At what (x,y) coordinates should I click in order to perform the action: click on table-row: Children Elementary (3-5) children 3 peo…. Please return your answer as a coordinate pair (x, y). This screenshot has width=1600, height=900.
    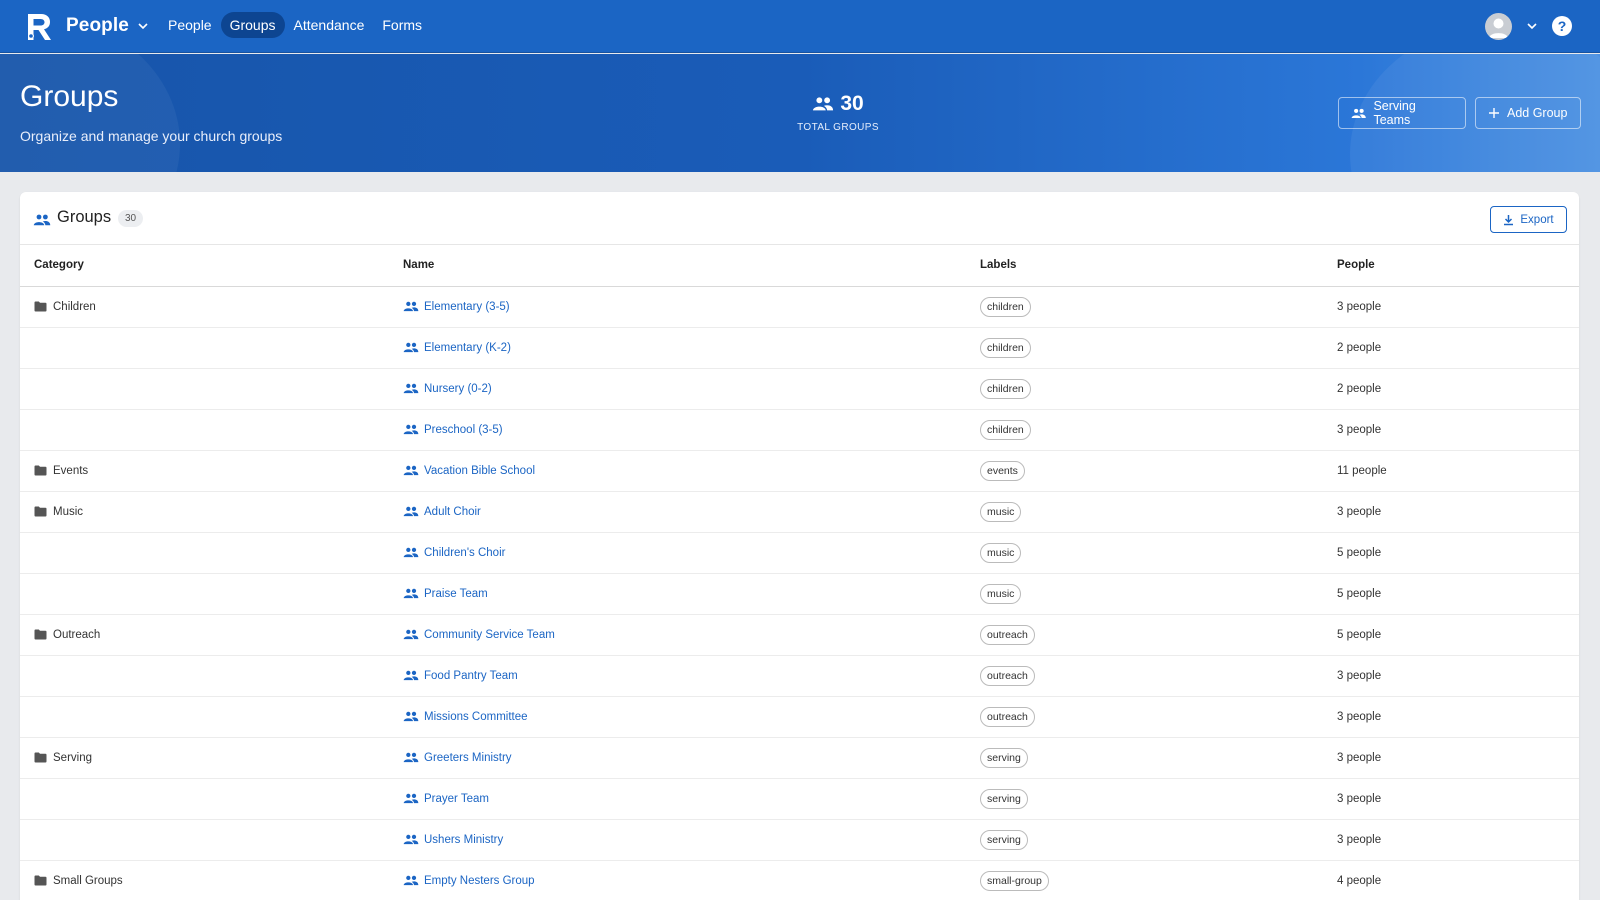
    Looking at the image, I should click on (799, 307).